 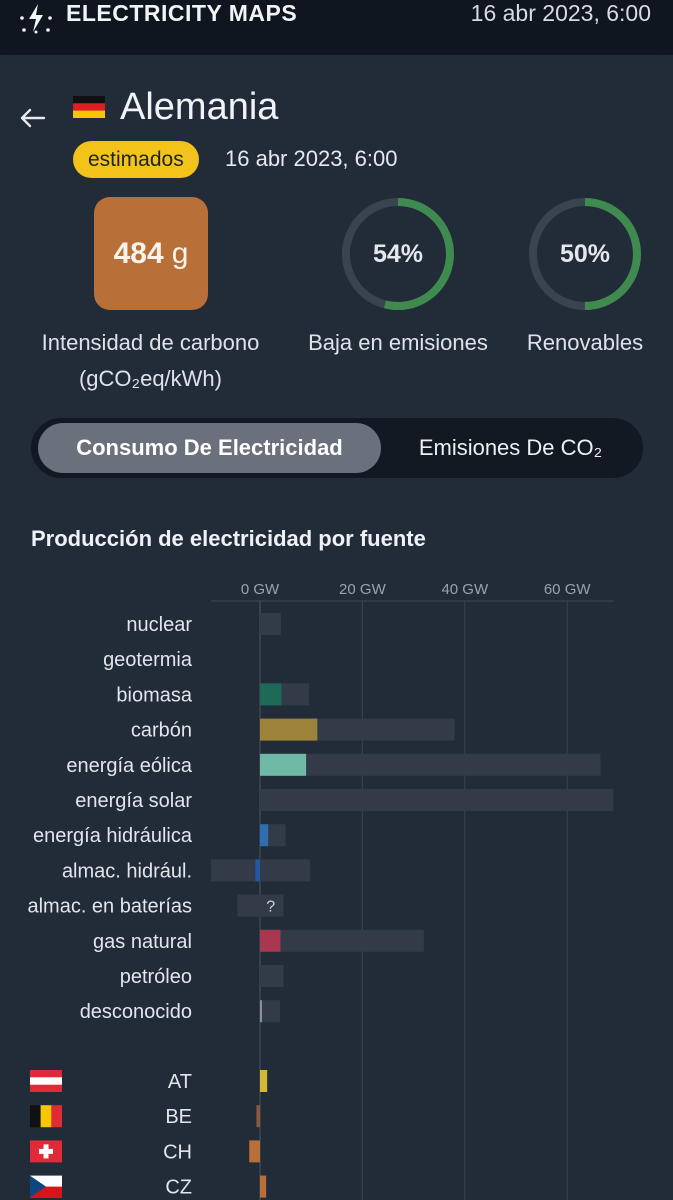 I want to click on unknown-value-mark: ?, so click(x=270, y=907).